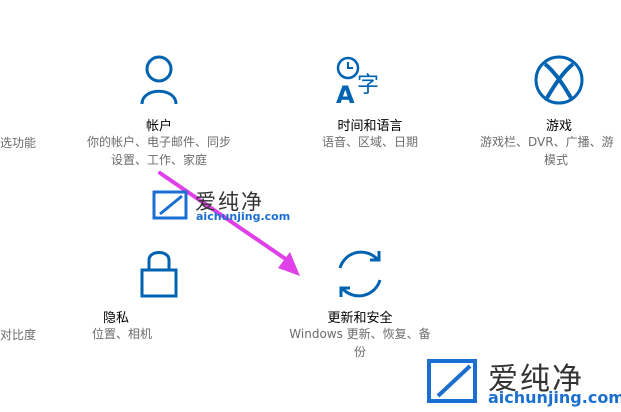 The image size is (621, 412). What do you see at coordinates (522, 381) in the screenshot?
I see `watermark-corner: 爱纯净 aichunjing.com` at bounding box center [522, 381].